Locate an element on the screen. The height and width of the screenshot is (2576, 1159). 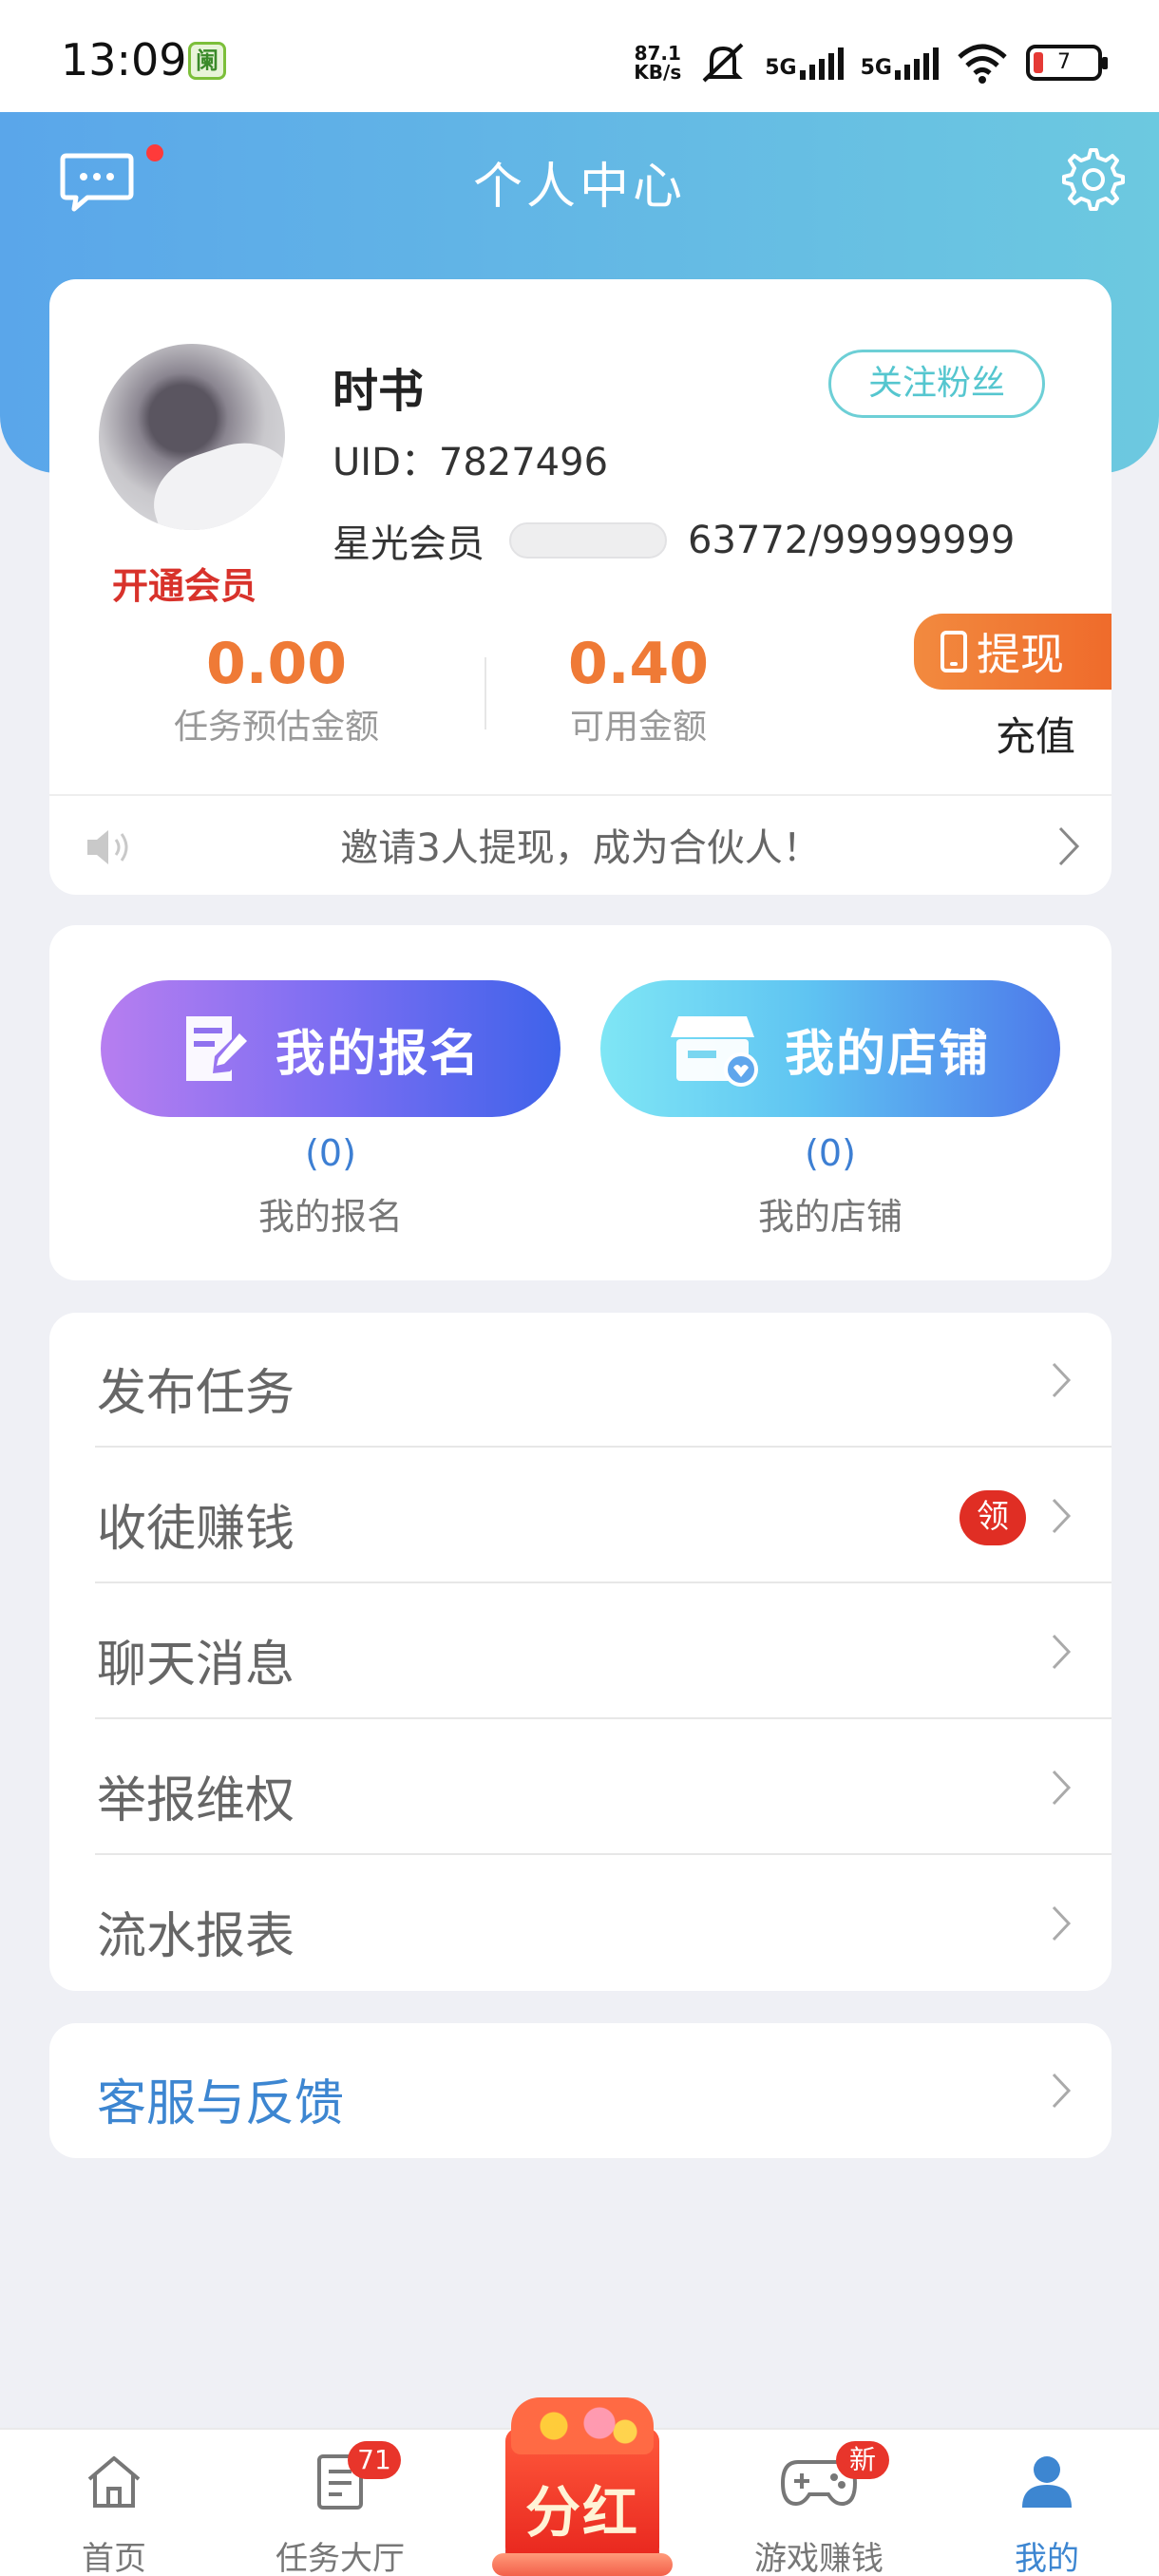
task-estimate-value: 0.00 is located at coordinates (276, 664).